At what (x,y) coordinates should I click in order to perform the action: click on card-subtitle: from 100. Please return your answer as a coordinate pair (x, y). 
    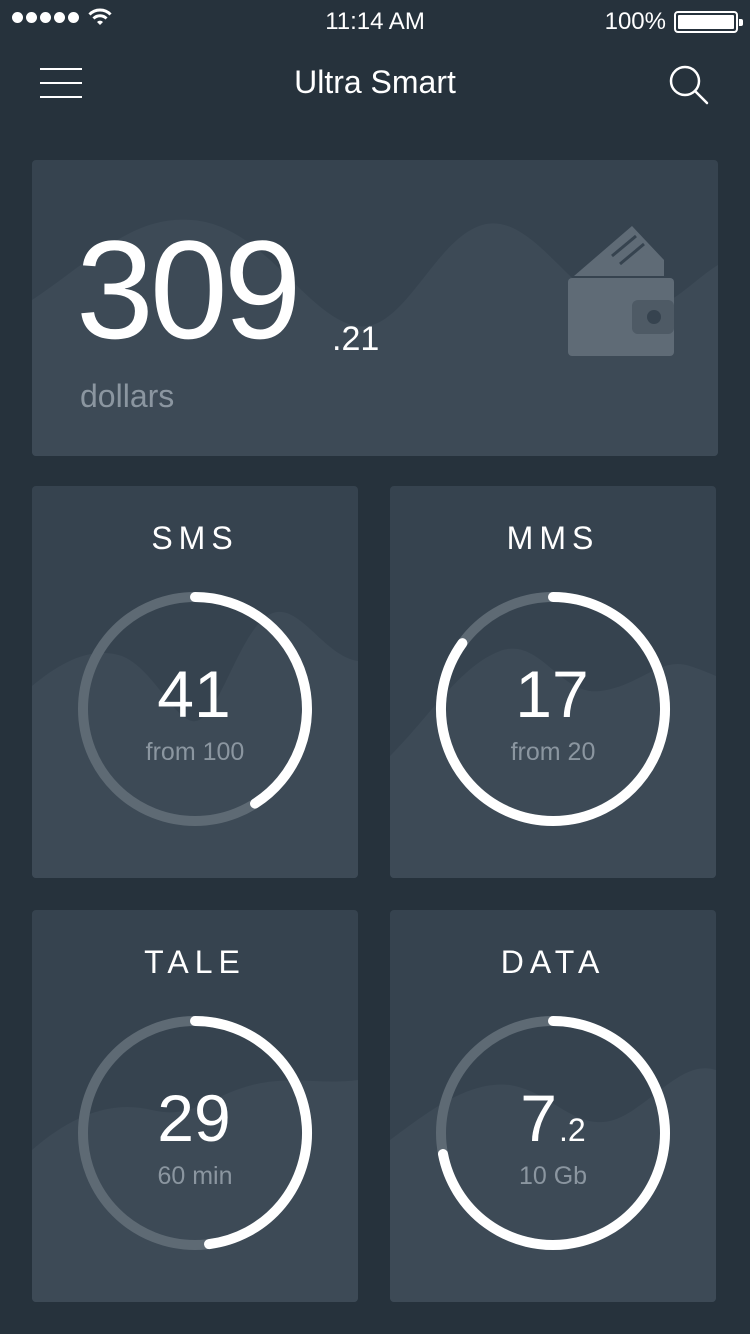
    Looking at the image, I should click on (195, 752).